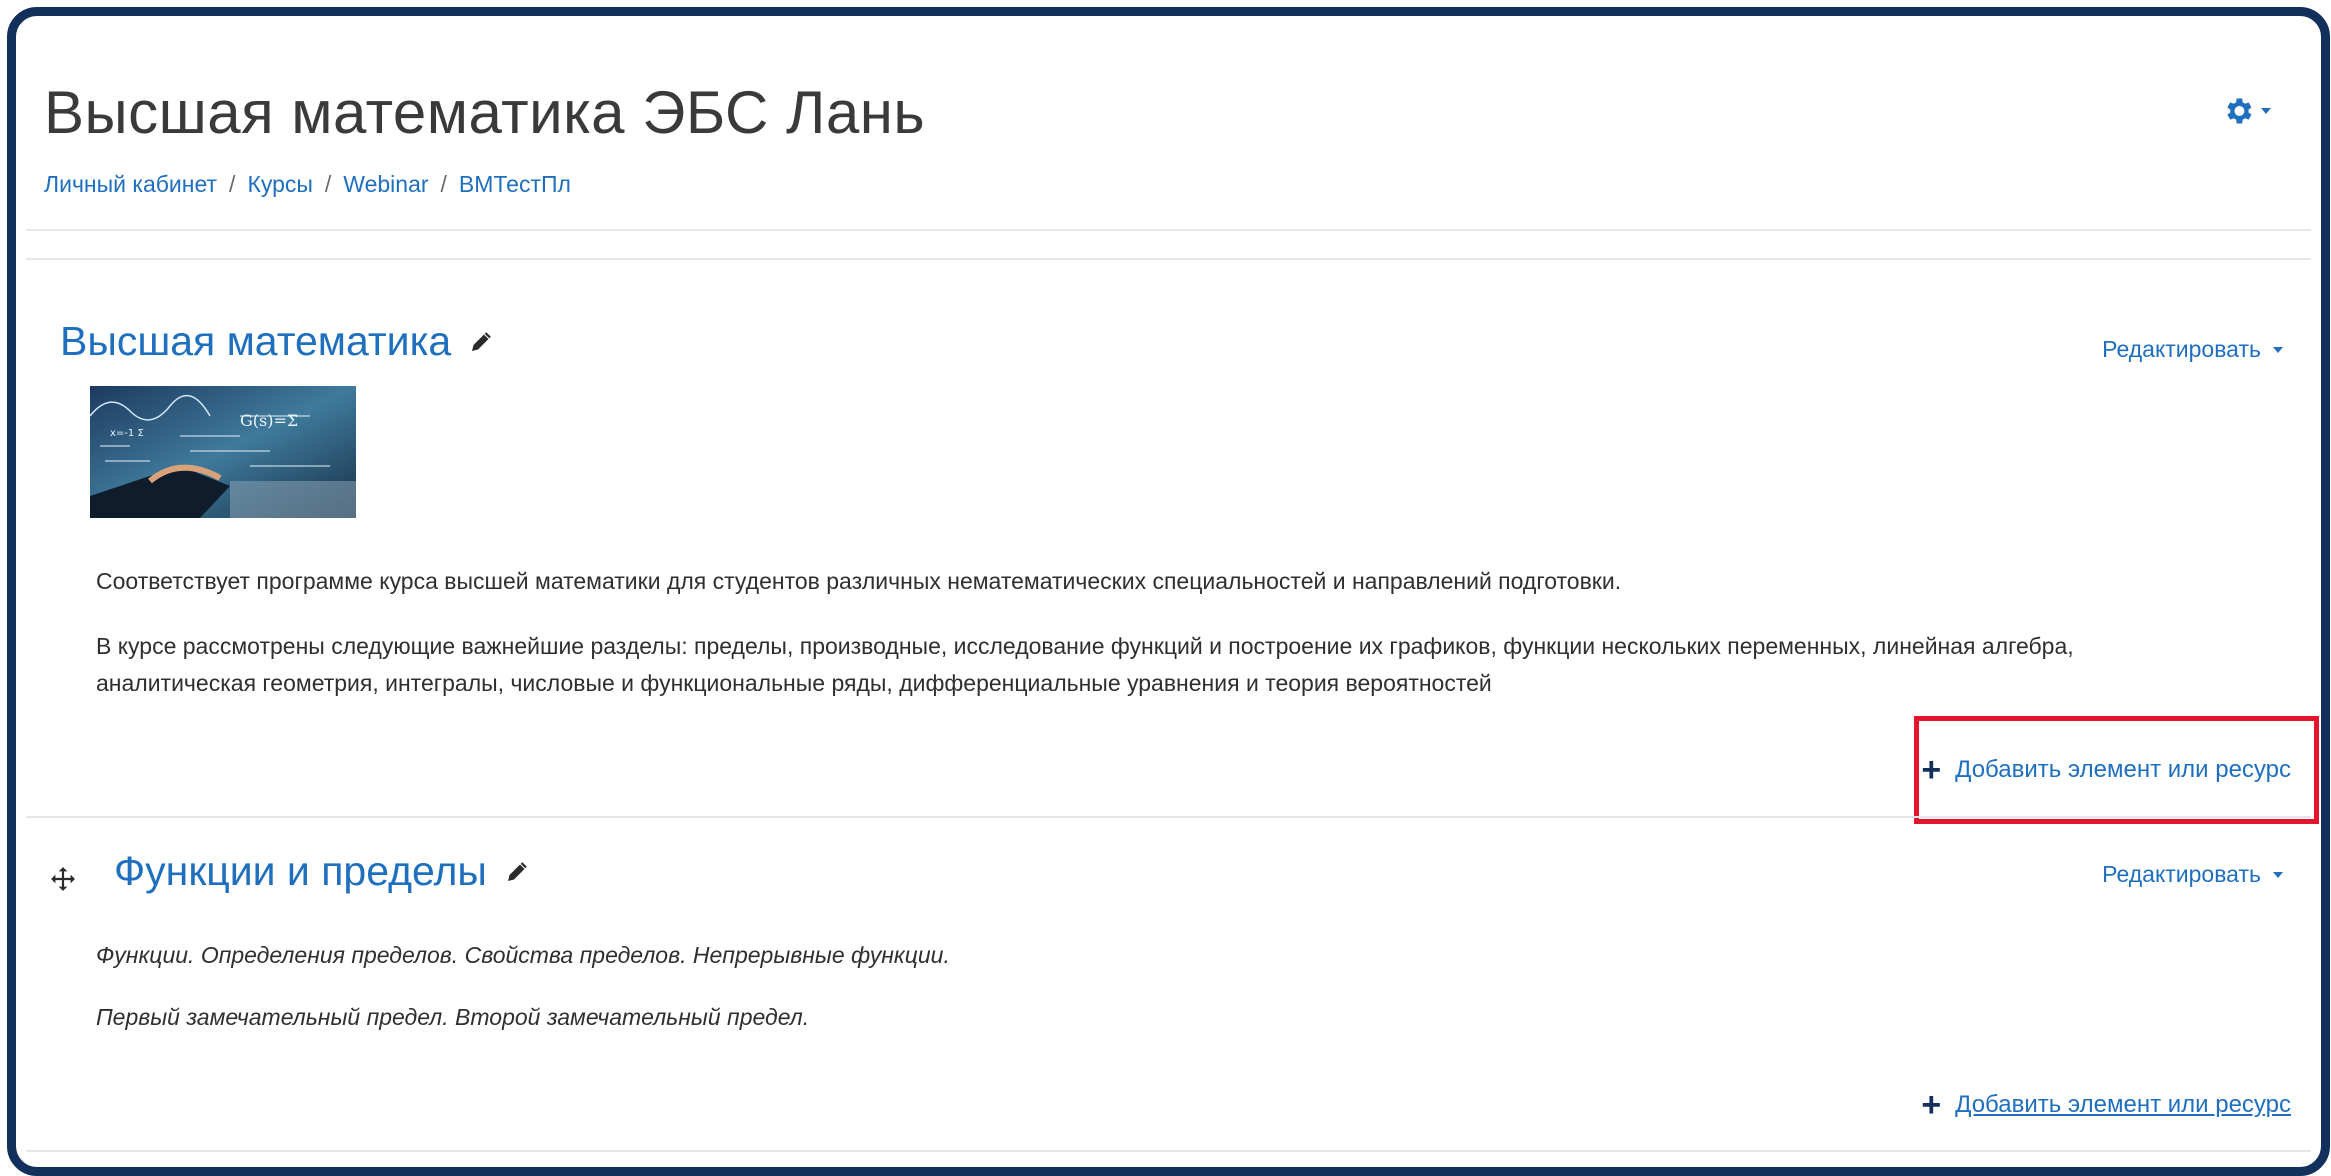 The image size is (2331, 1176). What do you see at coordinates (269, 420) in the screenshot?
I see `svg-text: G(s)=Σ` at bounding box center [269, 420].